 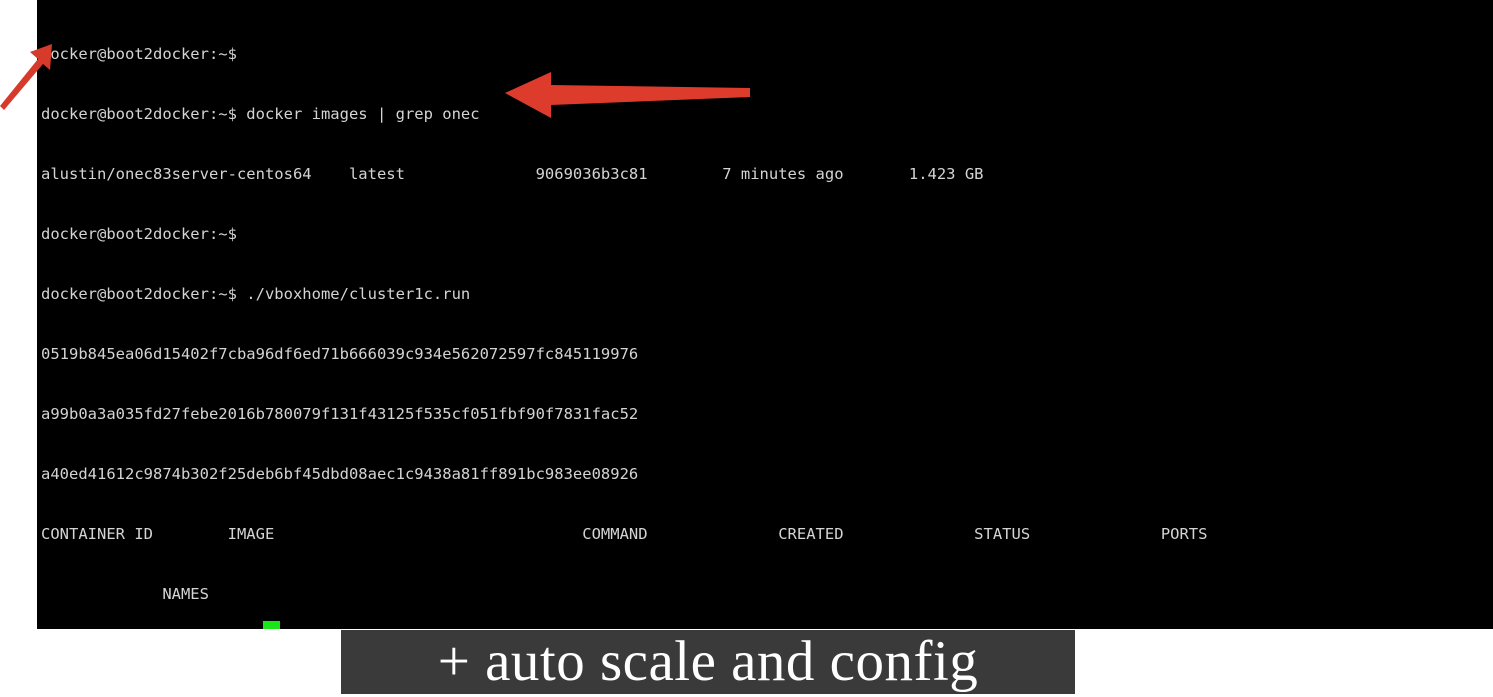 I want to click on page-left-margin, so click(x=18, y=314).